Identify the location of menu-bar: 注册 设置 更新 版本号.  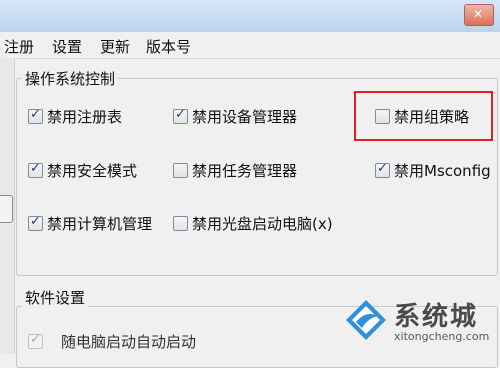
(250, 45).